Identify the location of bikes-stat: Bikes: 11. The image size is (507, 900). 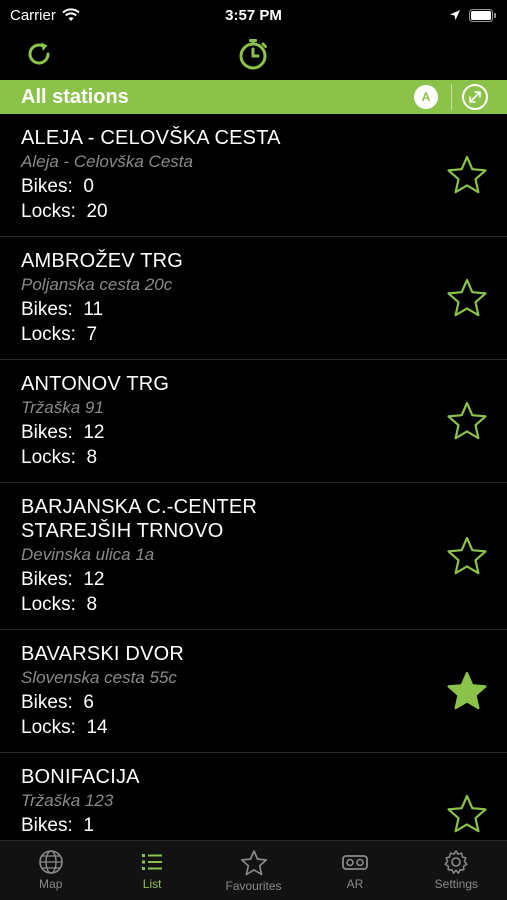
(224, 309).